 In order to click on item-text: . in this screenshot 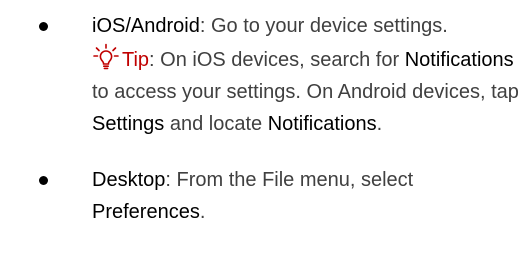, I will do `click(202, 212)`.